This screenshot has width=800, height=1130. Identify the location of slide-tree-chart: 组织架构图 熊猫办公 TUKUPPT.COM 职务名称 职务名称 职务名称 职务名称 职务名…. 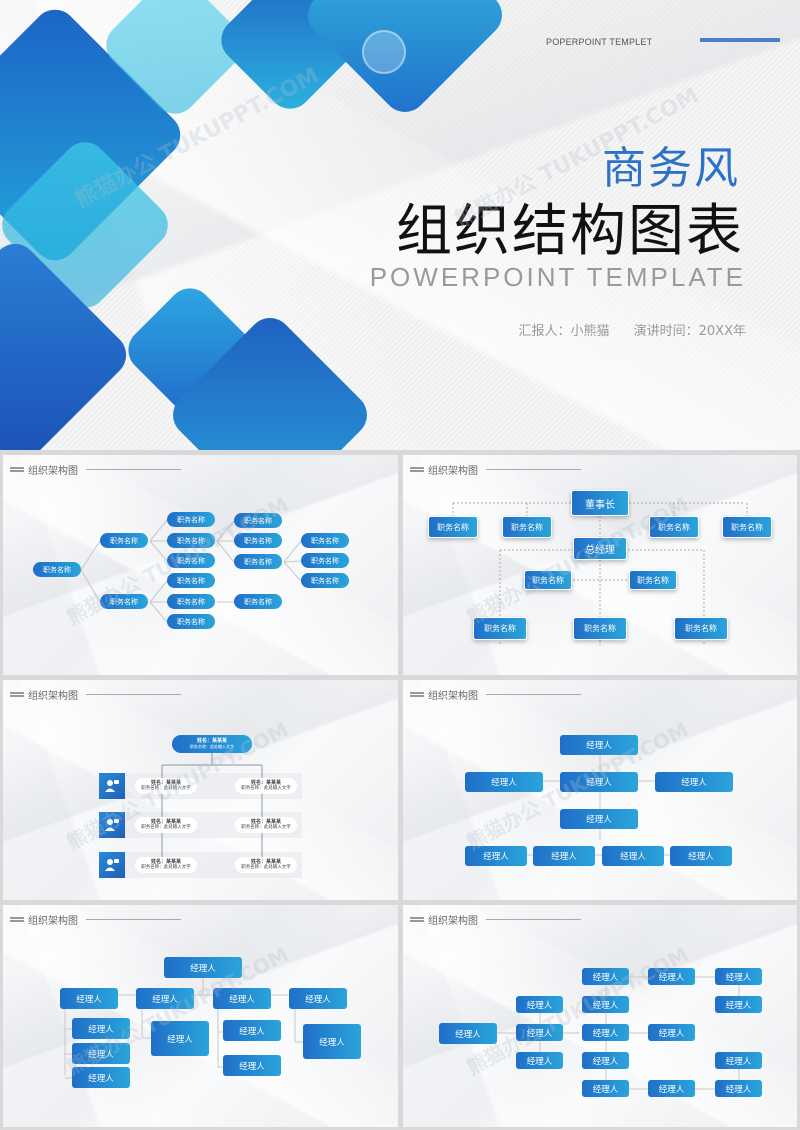
(200, 565).